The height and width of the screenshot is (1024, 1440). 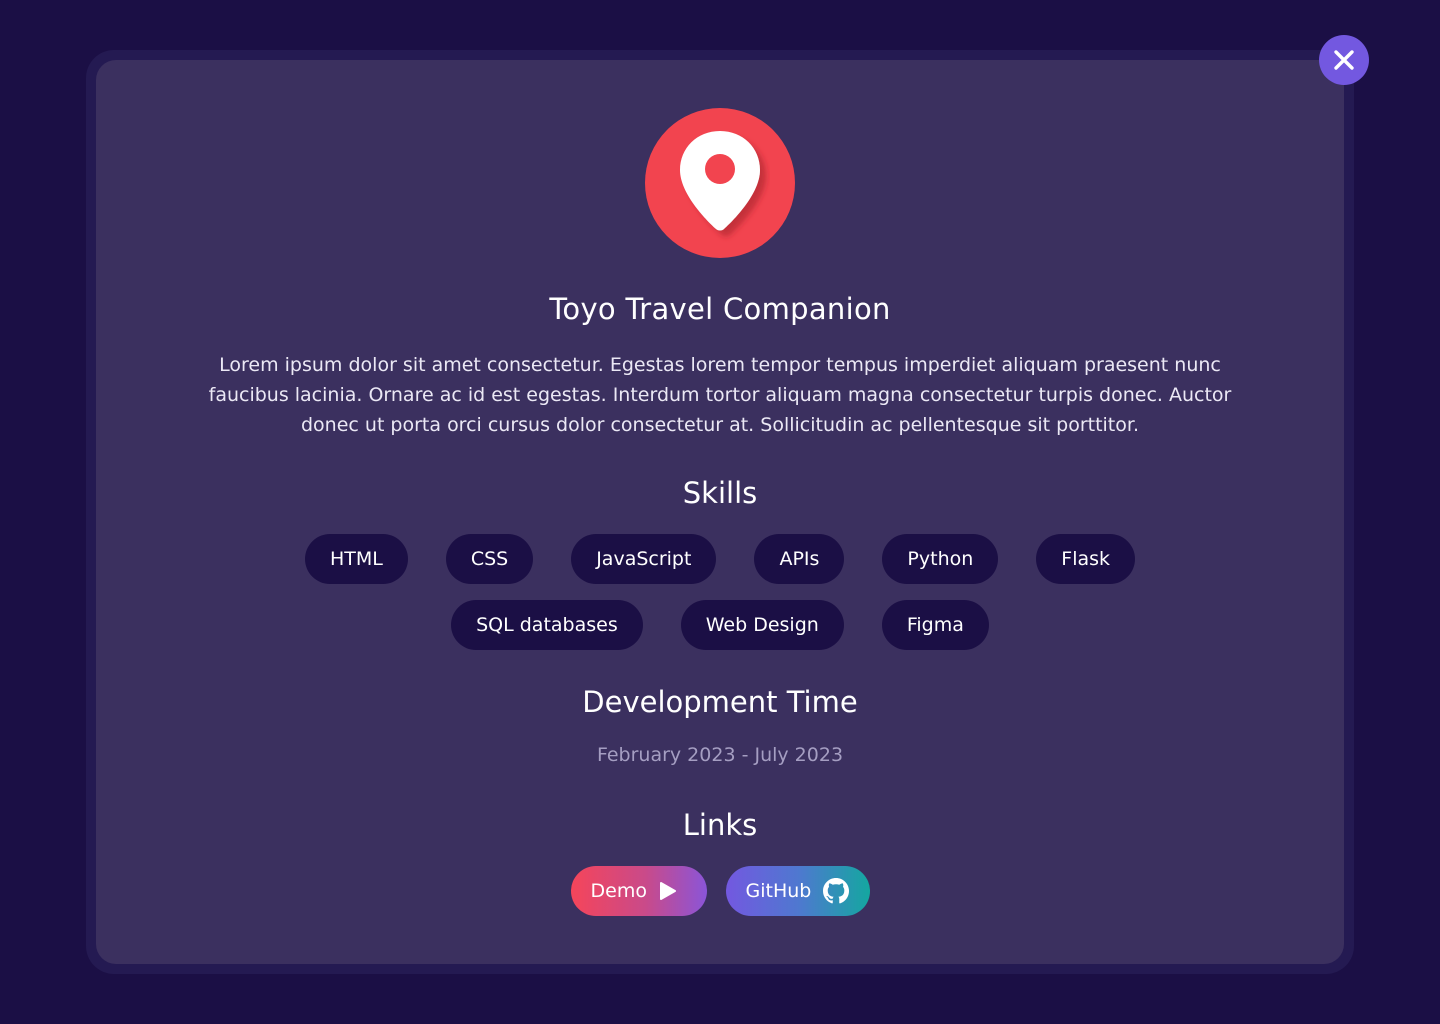 I want to click on development-period: February 2023 - July 2023, so click(x=720, y=755).